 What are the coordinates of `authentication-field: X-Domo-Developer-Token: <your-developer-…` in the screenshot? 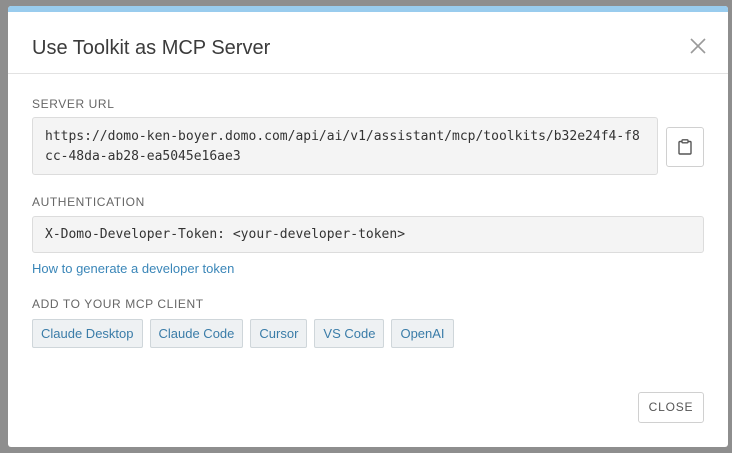 It's located at (368, 234).